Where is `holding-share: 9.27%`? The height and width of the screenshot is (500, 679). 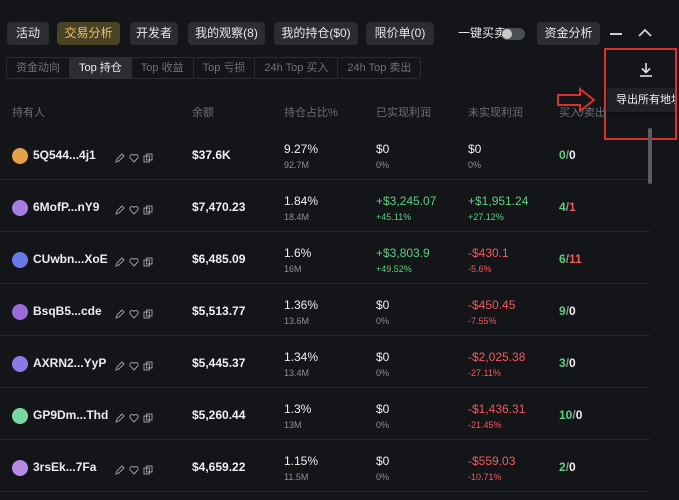
holding-share: 9.27% is located at coordinates (301, 149).